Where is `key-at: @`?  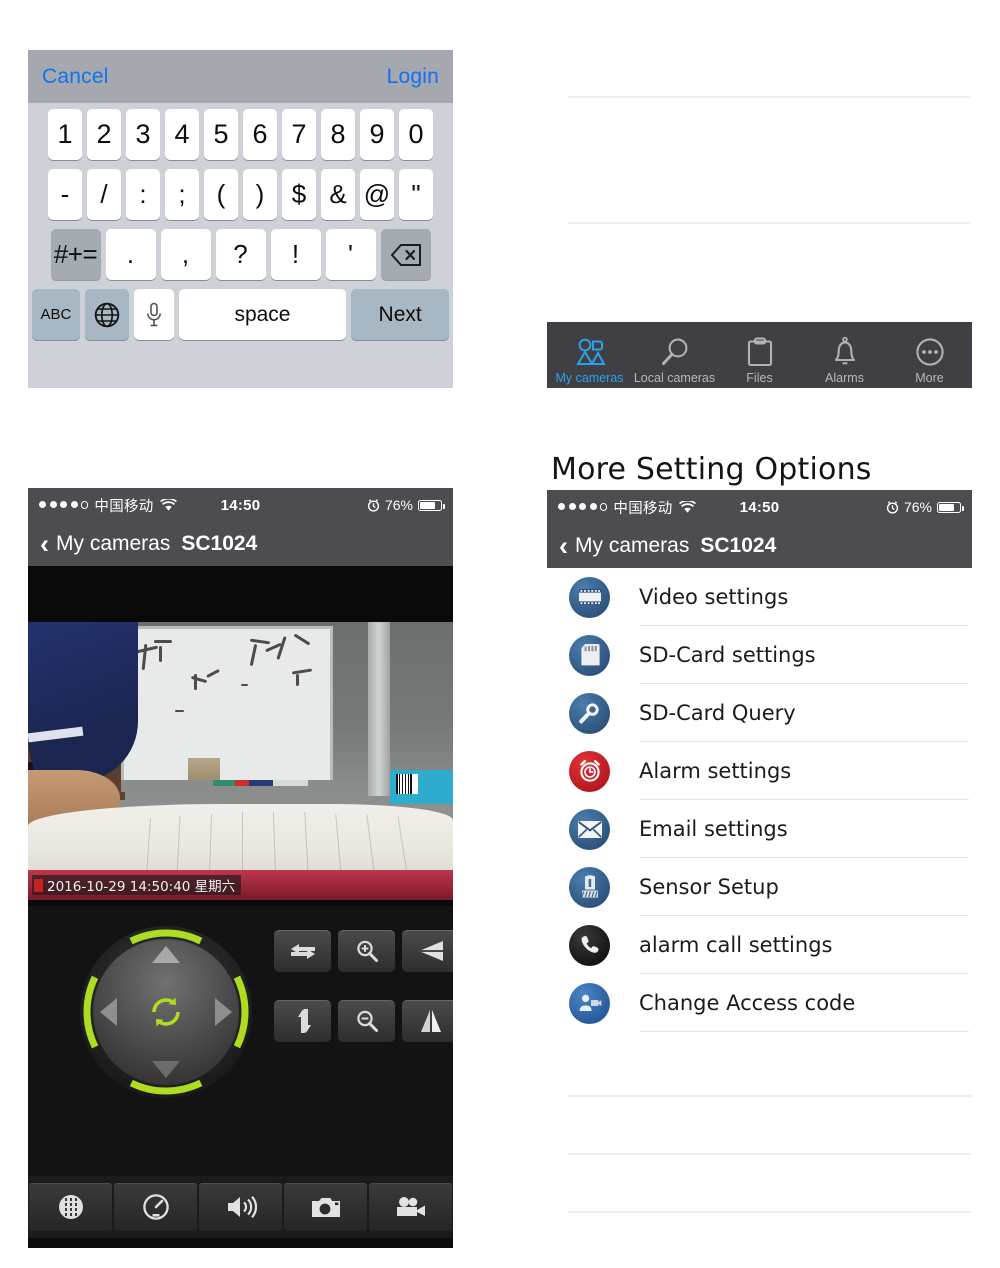
key-at: @ is located at coordinates (377, 194).